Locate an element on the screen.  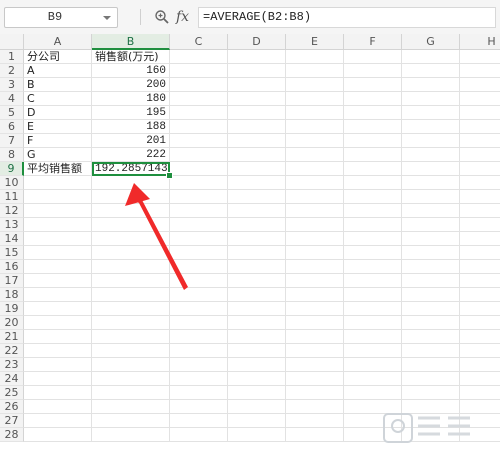
cell-D7 is located at coordinates (257, 141).